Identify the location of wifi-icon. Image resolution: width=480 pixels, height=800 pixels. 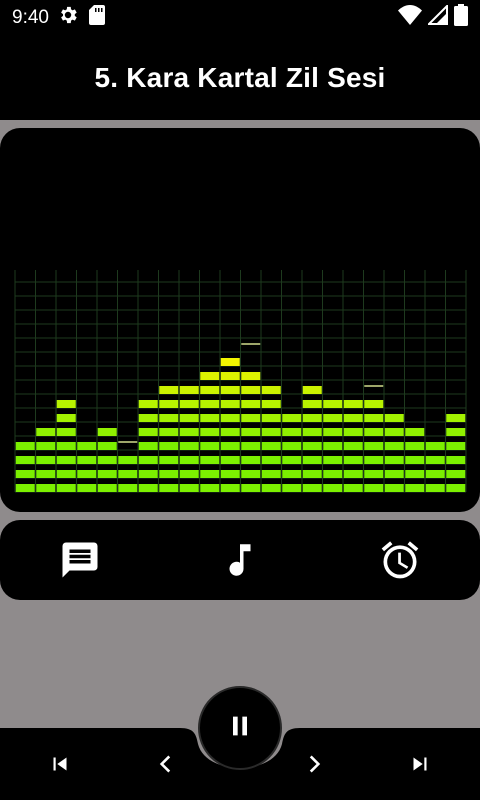
(410, 18).